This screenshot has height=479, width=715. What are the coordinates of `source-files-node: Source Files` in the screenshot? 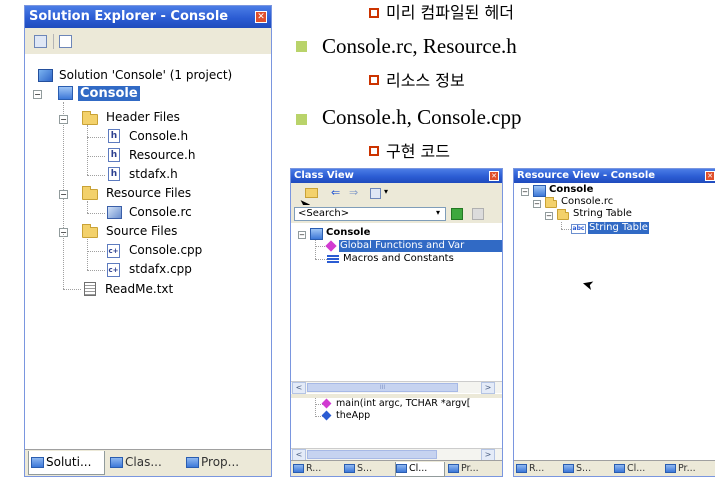 It's located at (141, 231).